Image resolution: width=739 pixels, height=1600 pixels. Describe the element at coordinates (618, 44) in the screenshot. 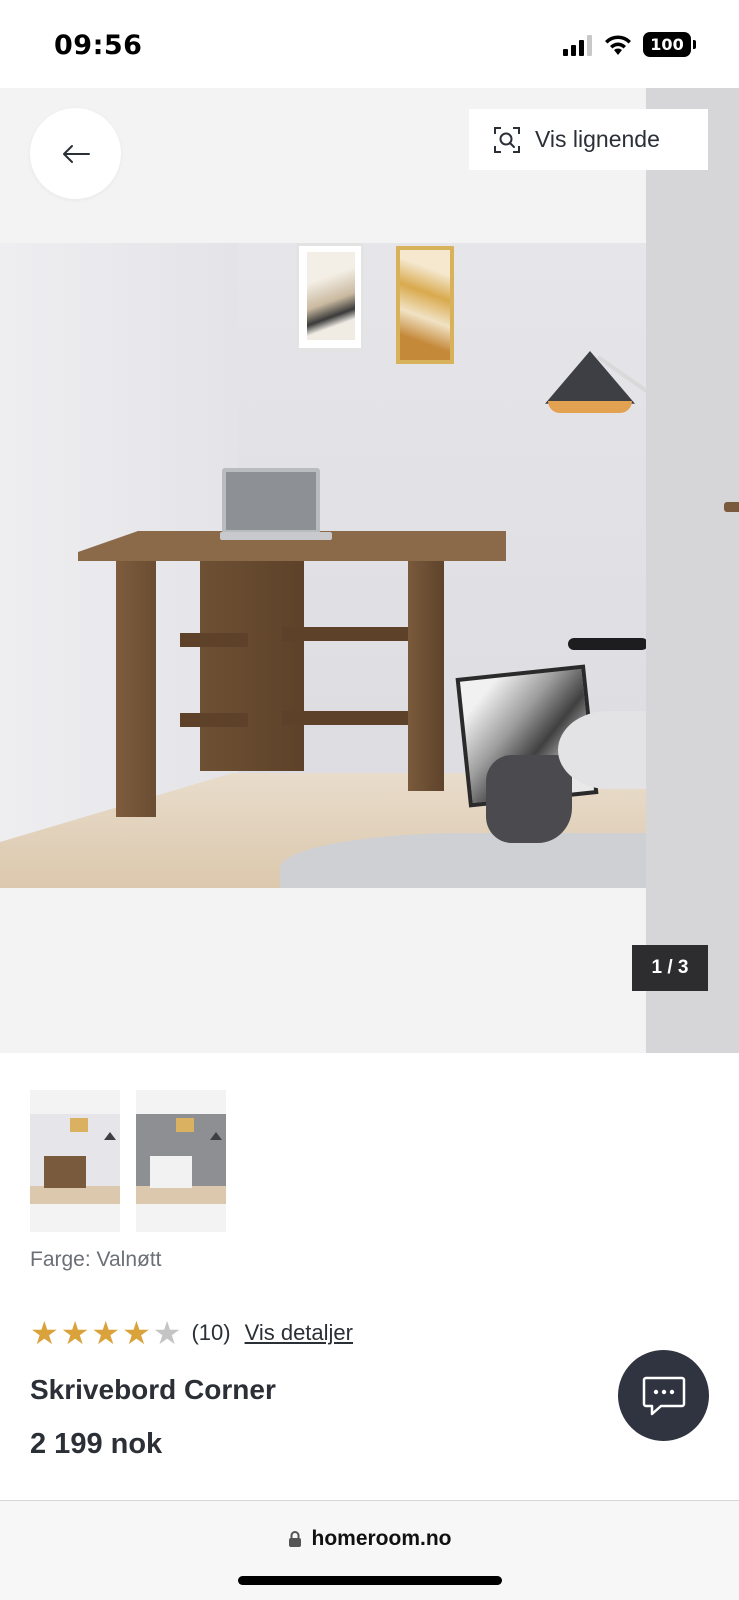

I see `wifi-icon` at that location.